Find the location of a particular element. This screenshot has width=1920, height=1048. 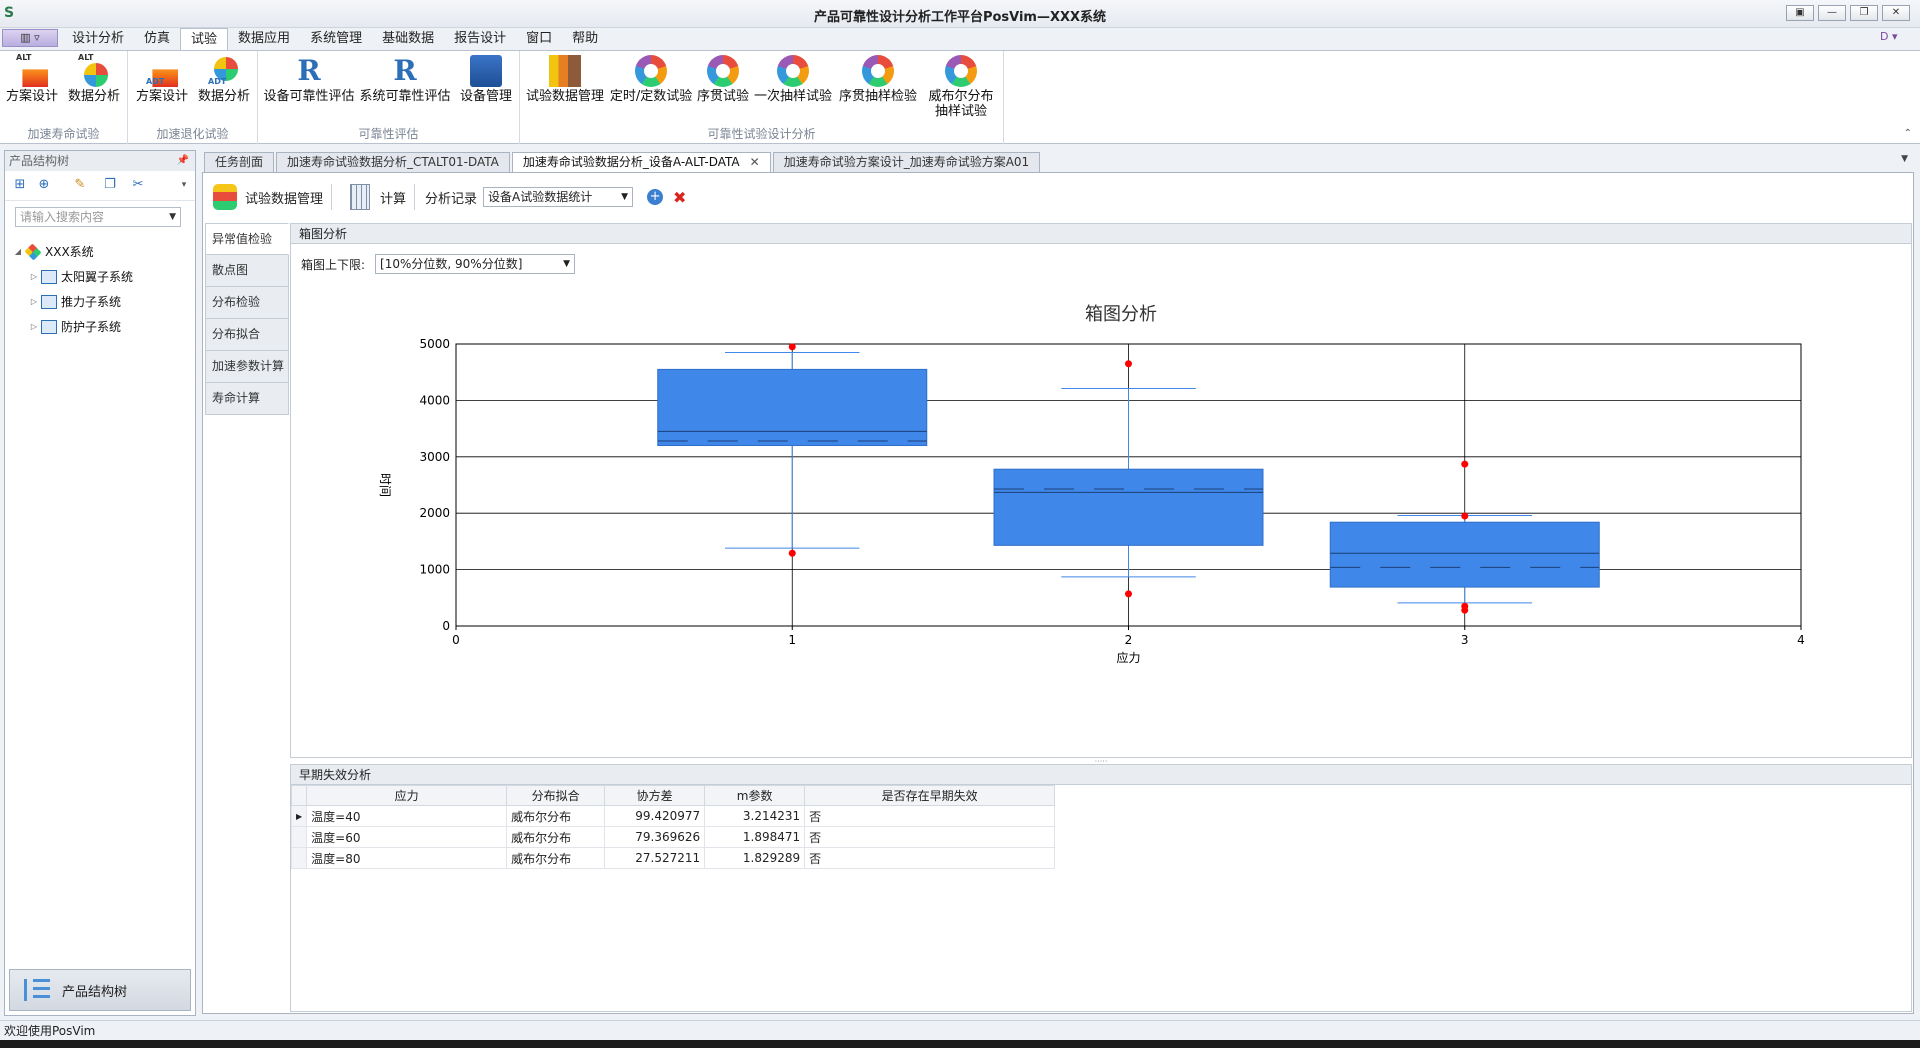

tree-node-solar-wing: ▷ 太阳翼子系统 is located at coordinates (72, 276).